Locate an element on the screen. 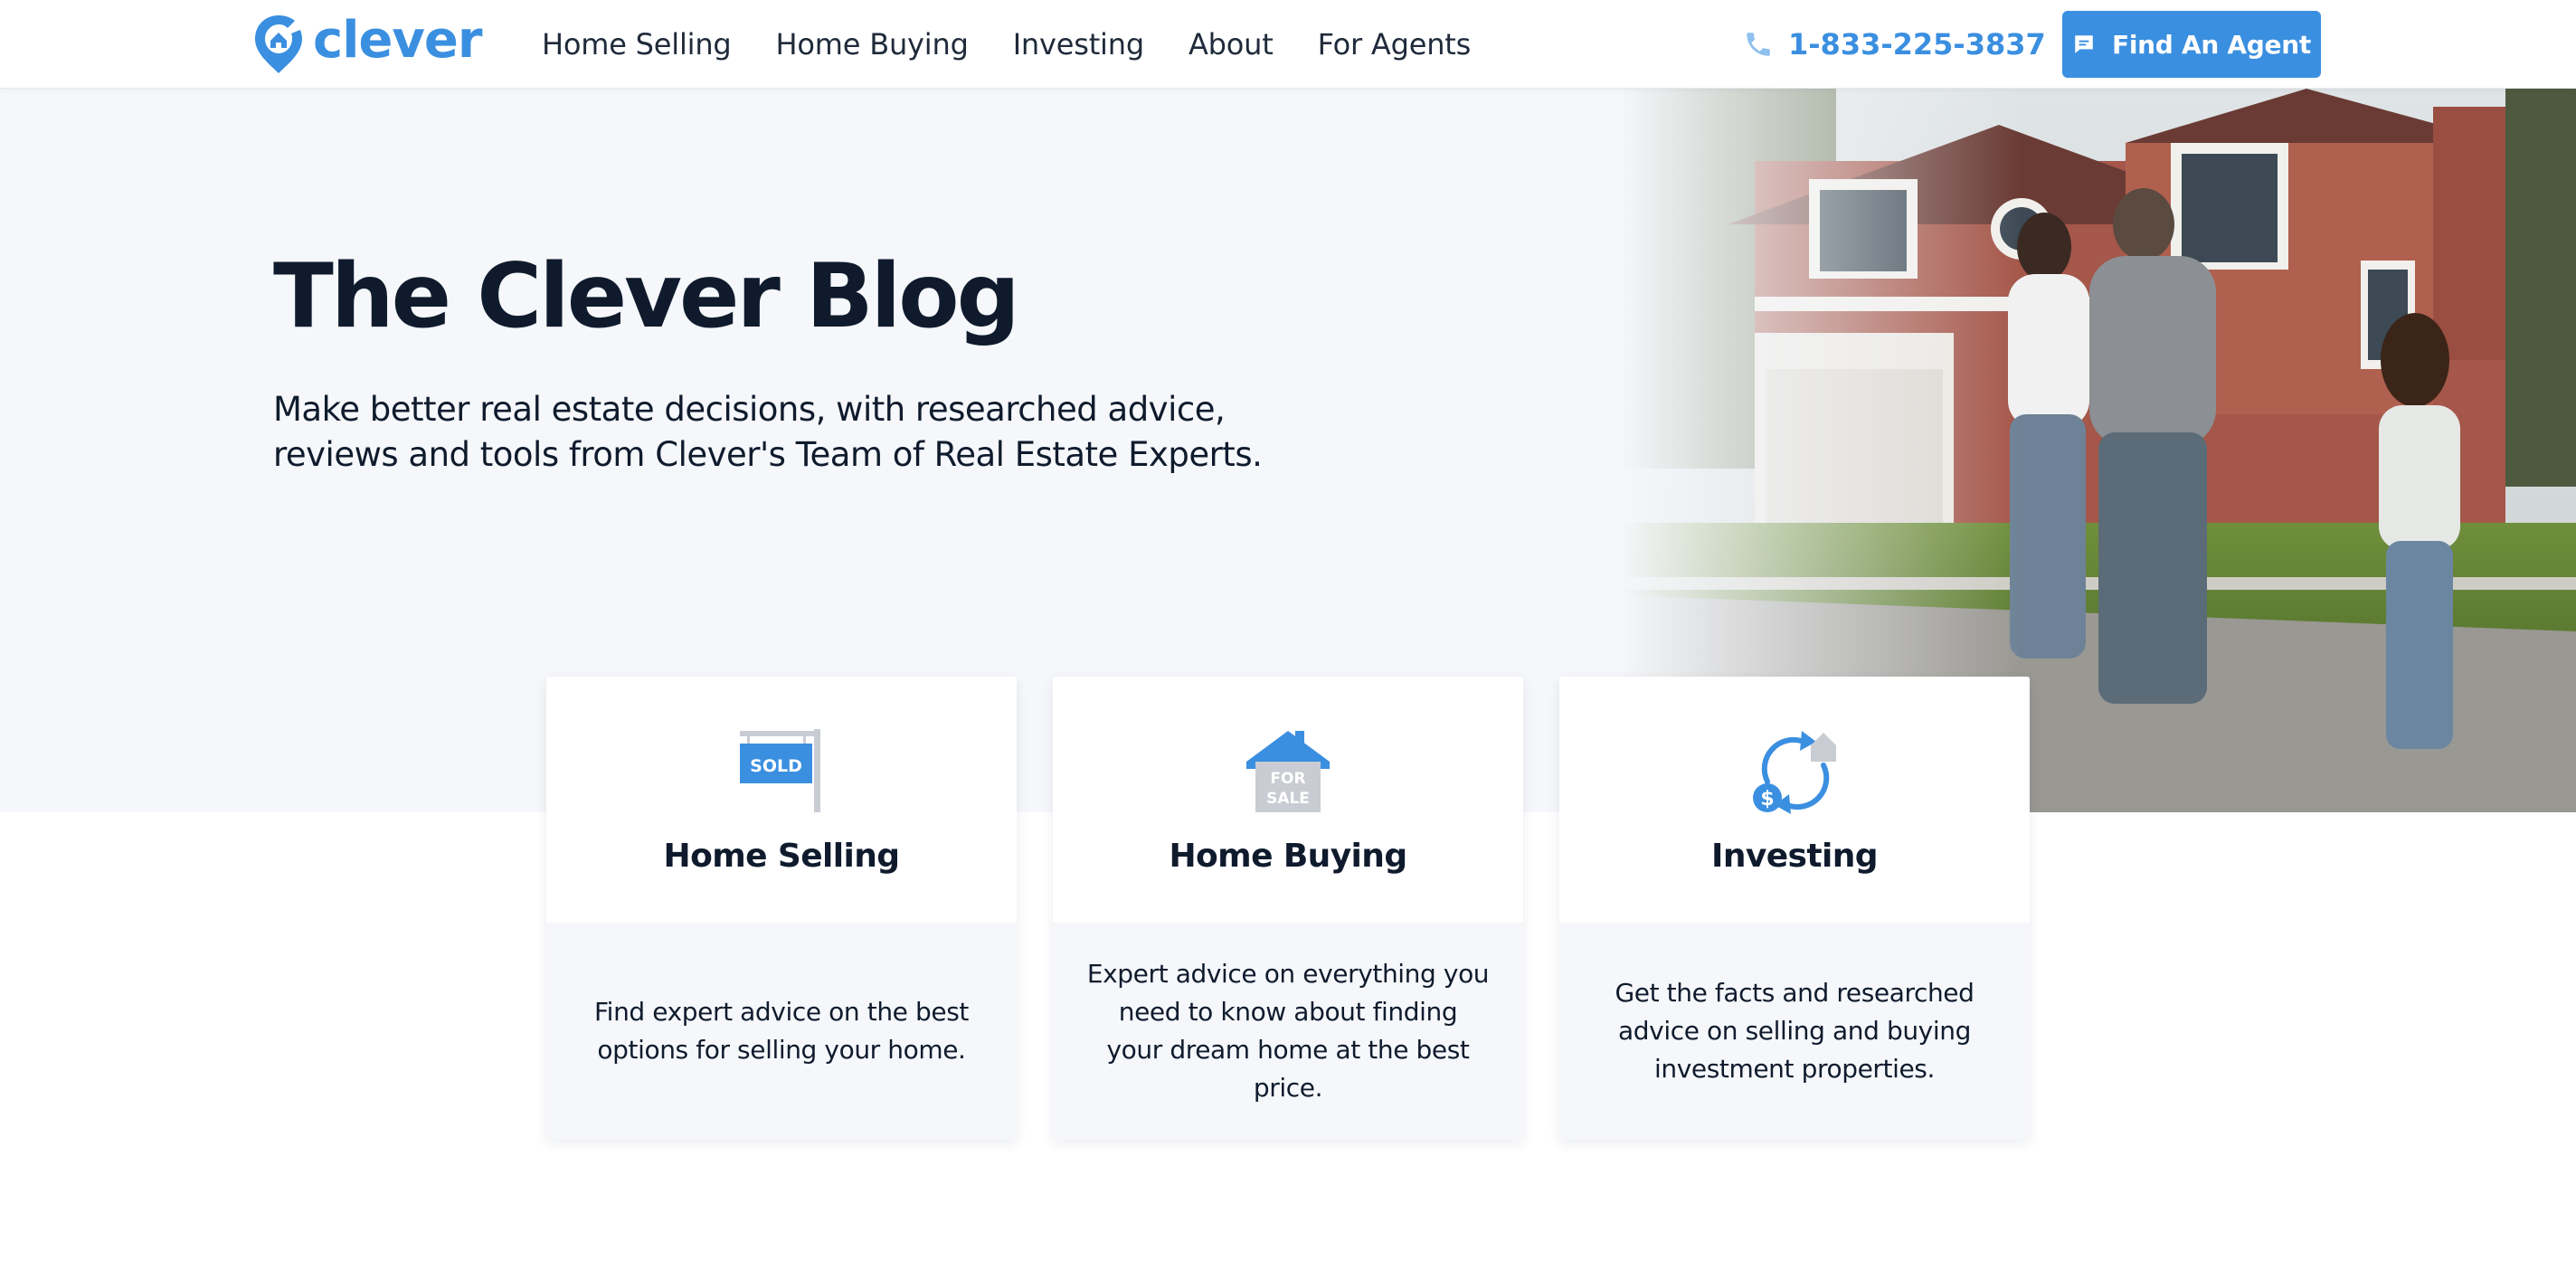 This screenshot has width=2576, height=1270. card-description-line: advice on selling and buying is located at coordinates (1794, 1031).